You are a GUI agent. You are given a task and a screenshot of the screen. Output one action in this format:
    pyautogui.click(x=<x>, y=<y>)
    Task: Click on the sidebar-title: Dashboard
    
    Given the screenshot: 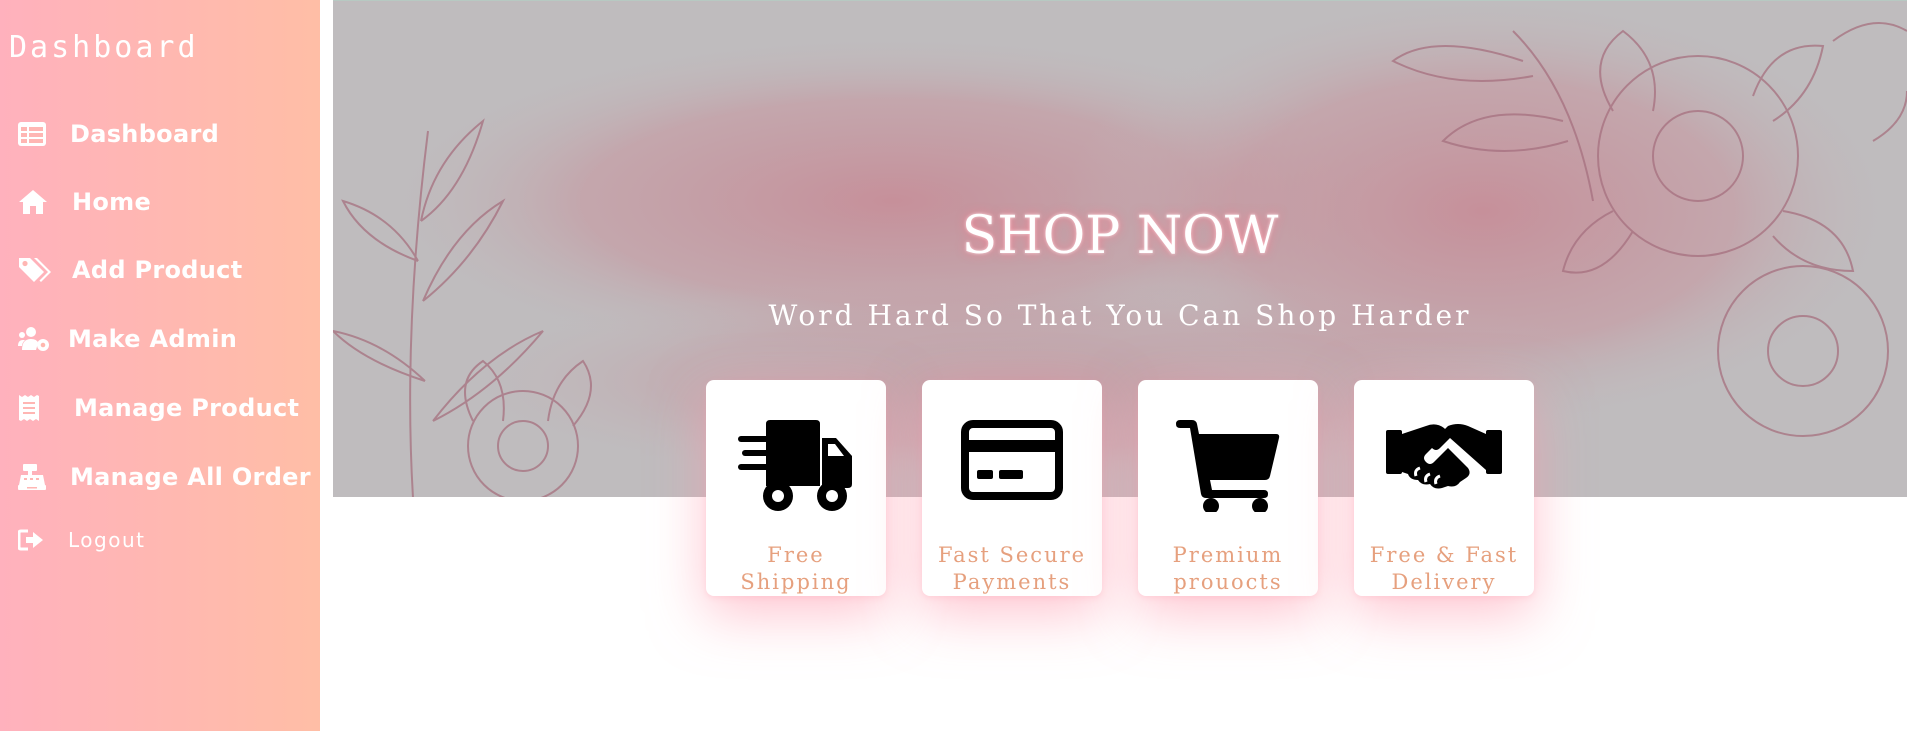 What is the action you would take?
    pyautogui.click(x=104, y=47)
    